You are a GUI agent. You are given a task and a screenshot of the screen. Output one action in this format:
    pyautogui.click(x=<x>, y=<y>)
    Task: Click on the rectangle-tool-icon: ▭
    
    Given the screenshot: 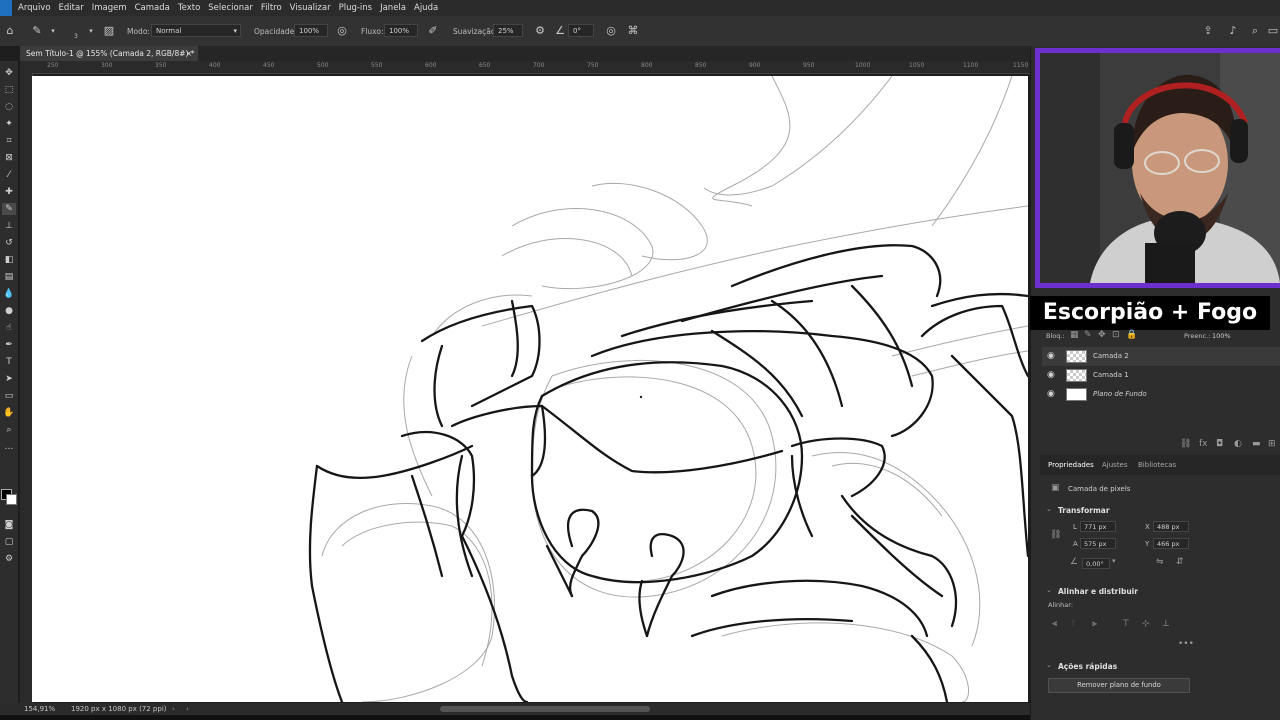 What is the action you would take?
    pyautogui.click(x=9, y=396)
    